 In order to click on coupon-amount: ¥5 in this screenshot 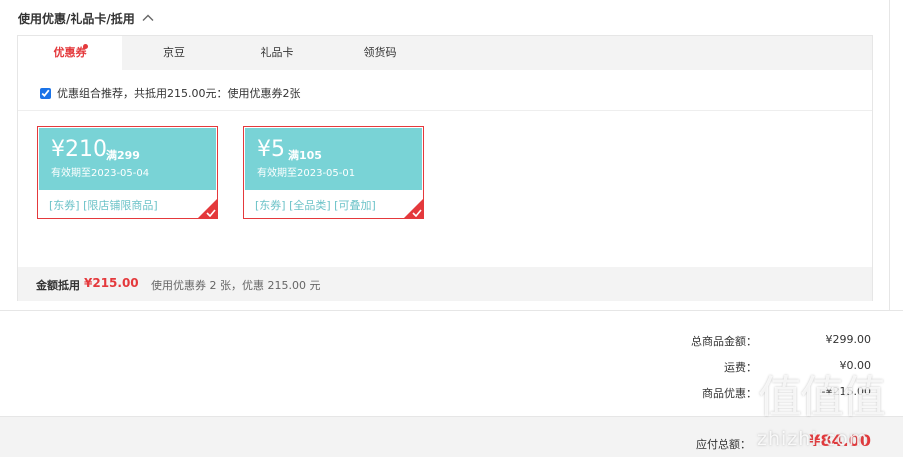, I will do `click(271, 149)`.